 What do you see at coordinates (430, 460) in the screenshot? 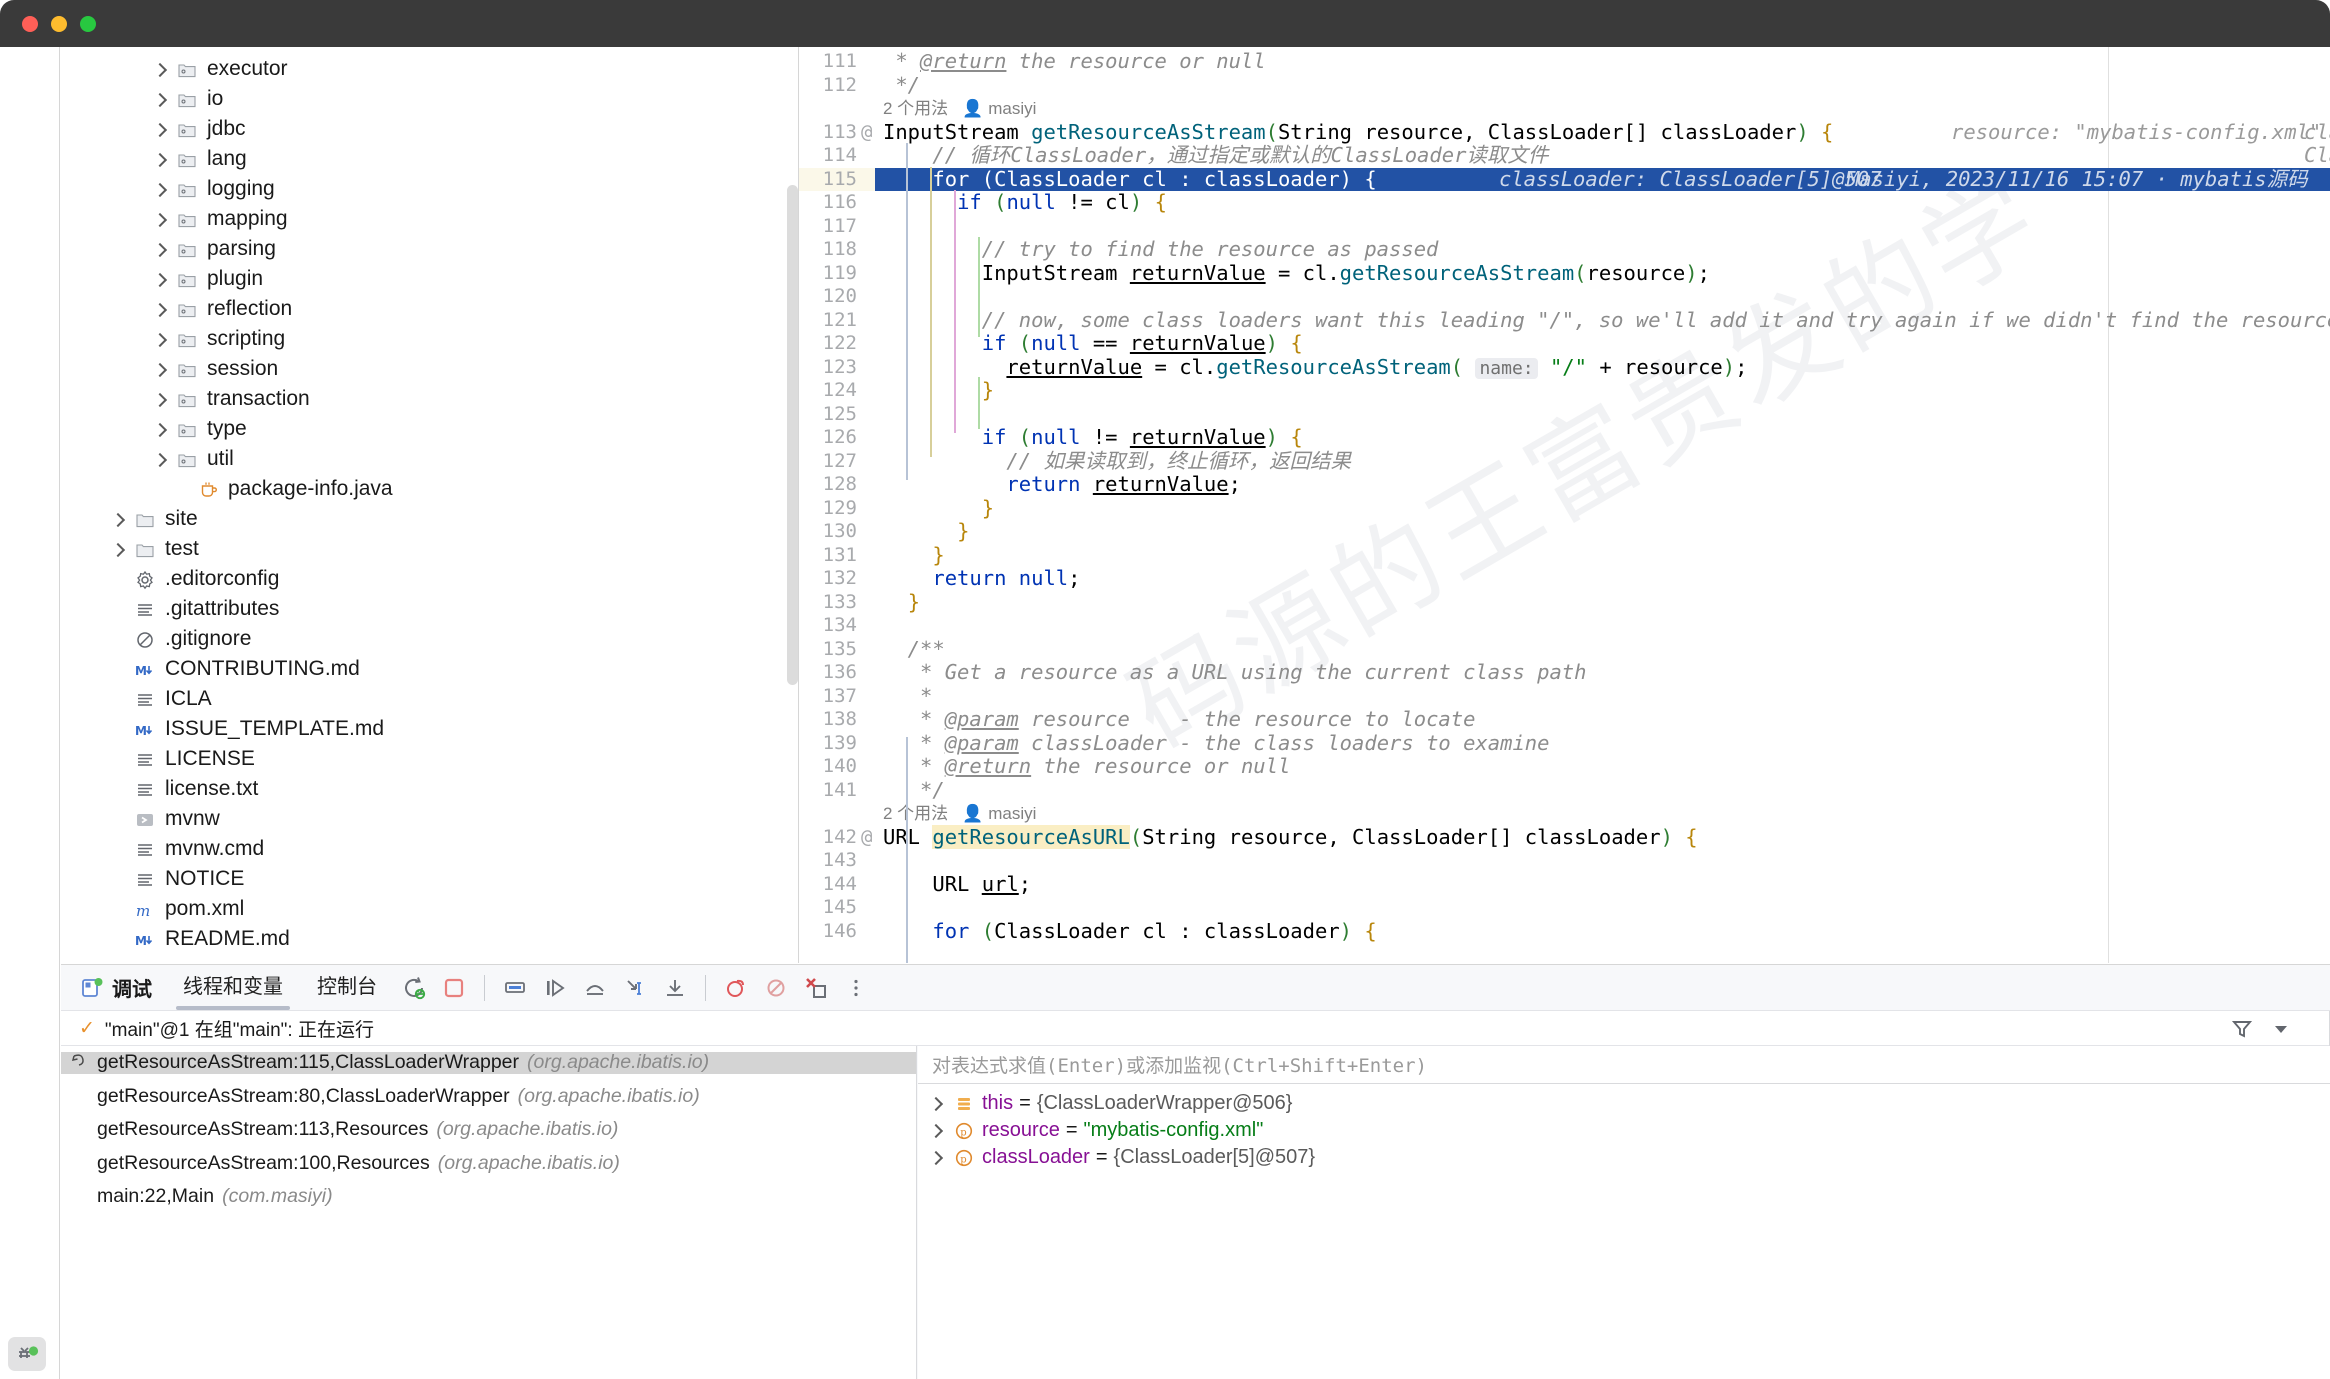
I see `tree-item-util: util` at bounding box center [430, 460].